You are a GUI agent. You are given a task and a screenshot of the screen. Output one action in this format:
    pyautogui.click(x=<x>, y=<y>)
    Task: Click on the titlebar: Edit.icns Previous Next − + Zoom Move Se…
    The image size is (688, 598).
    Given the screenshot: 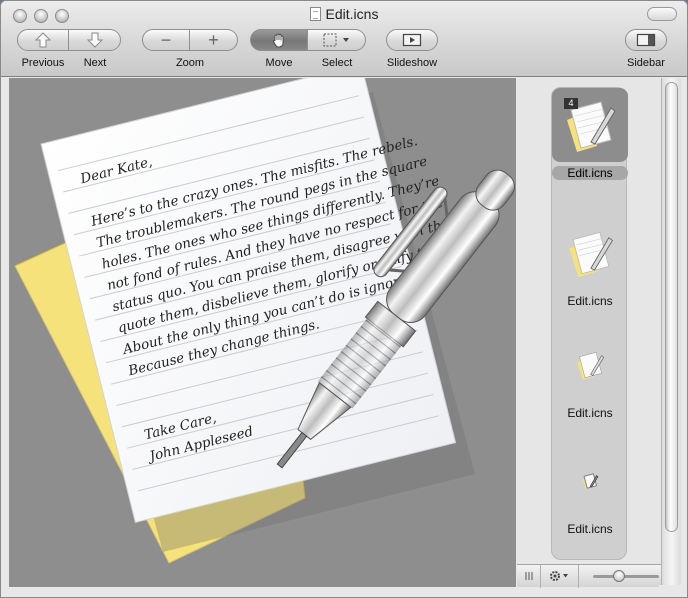 What is the action you would take?
    pyautogui.click(x=344, y=39)
    